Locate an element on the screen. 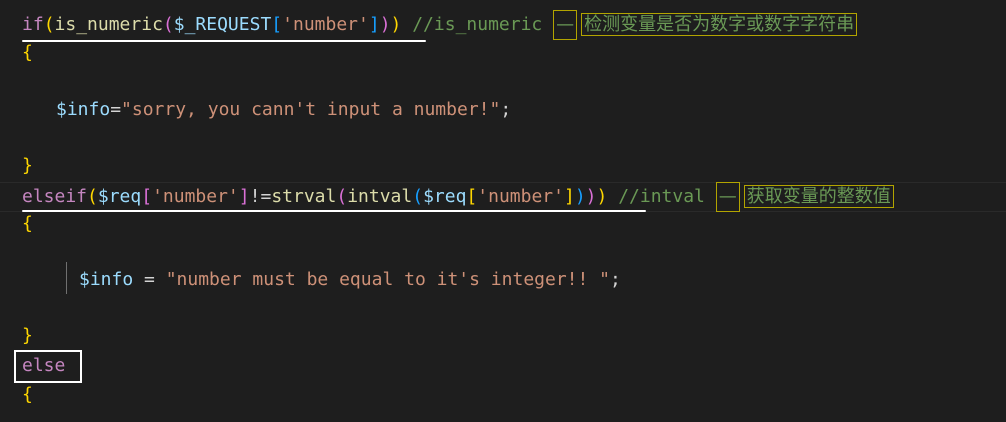 The width and height of the screenshot is (1006, 422). function-is-numeric: is_numeric is located at coordinates (108, 24).